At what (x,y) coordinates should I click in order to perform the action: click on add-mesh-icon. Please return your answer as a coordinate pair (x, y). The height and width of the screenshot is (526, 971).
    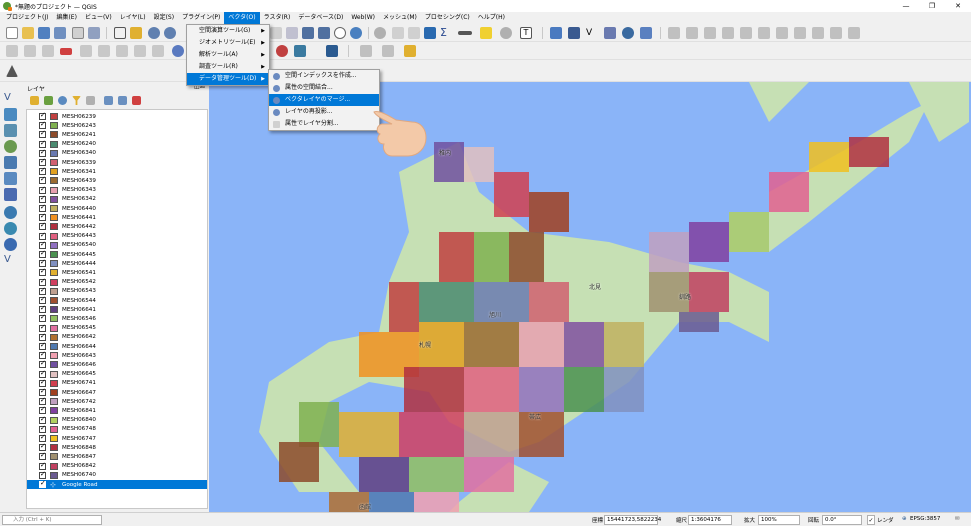
    Looking at the image, I should click on (10, 130).